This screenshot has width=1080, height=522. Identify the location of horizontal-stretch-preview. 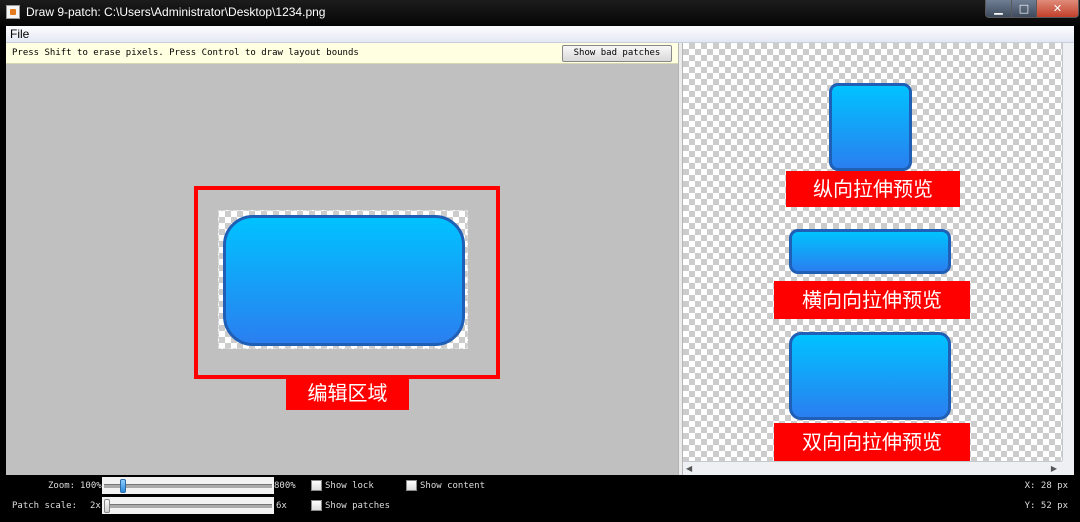
(870, 251).